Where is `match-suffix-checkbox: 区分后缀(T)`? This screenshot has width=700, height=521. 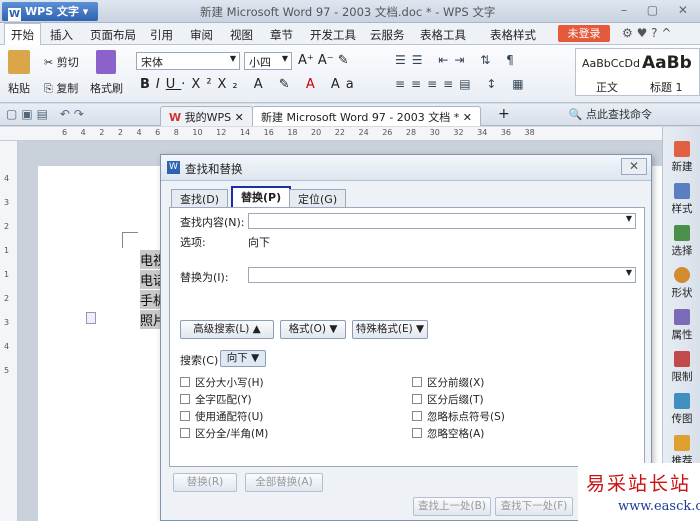
match-suffix-checkbox: 区分后缀(T) is located at coordinates (448, 399).